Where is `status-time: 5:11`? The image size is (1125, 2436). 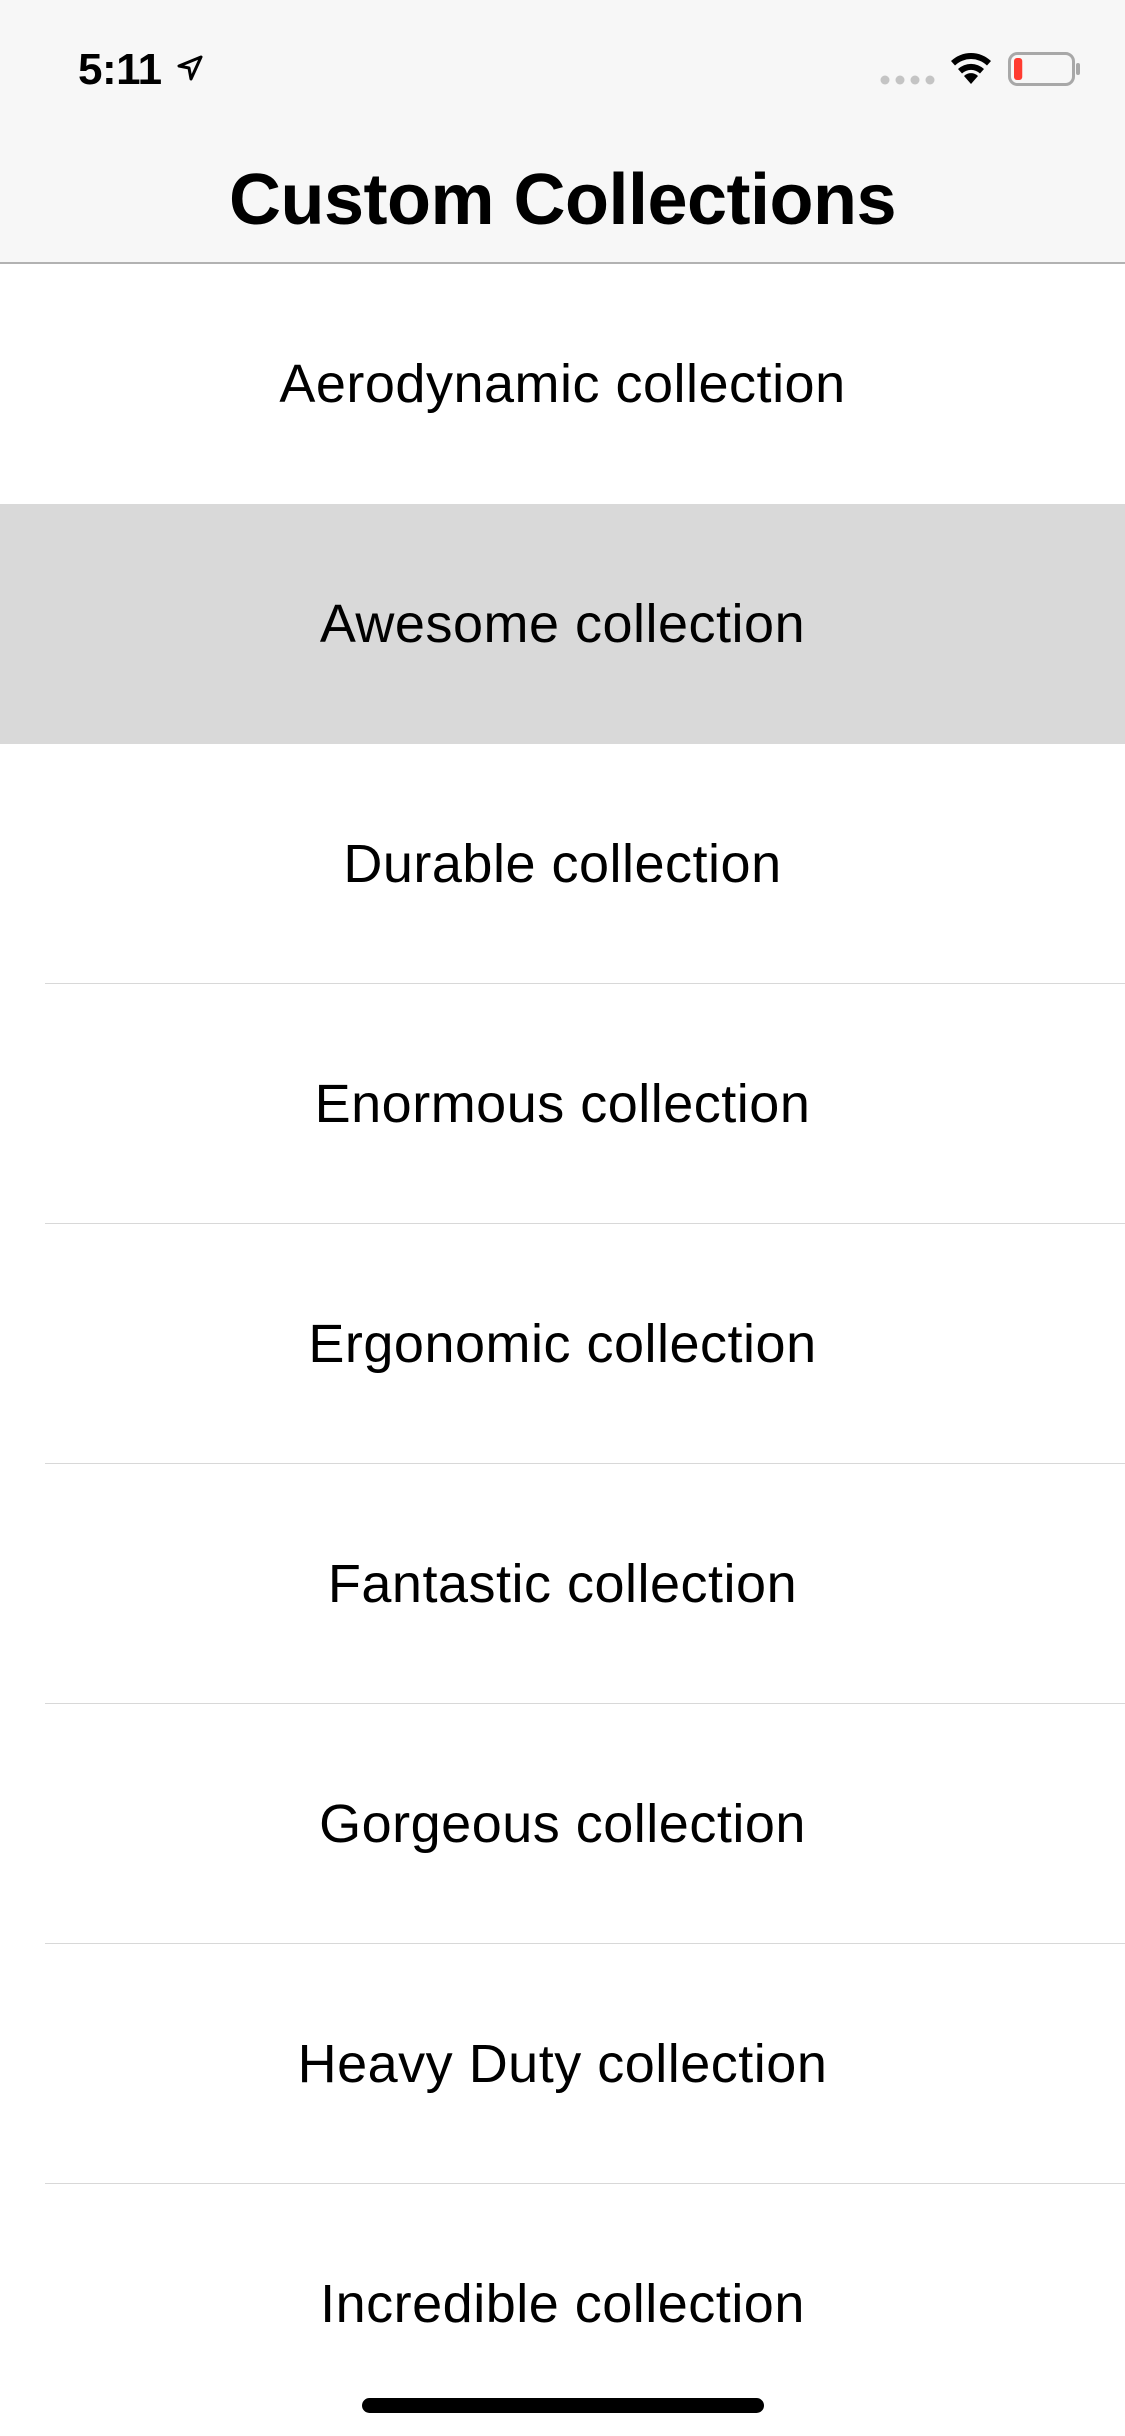 status-time: 5:11 is located at coordinates (120, 69).